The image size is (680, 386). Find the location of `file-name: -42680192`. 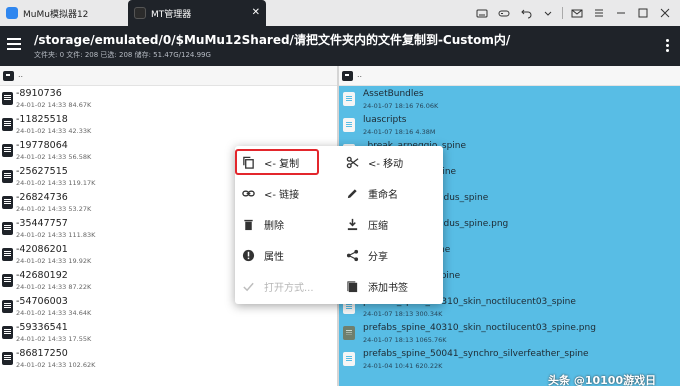

file-name: -42680192 is located at coordinates (42, 275).